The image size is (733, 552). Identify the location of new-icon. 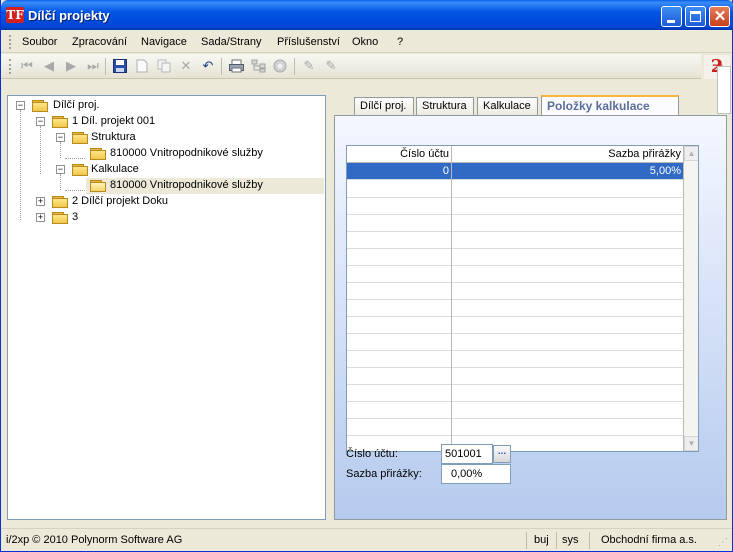
(142, 66).